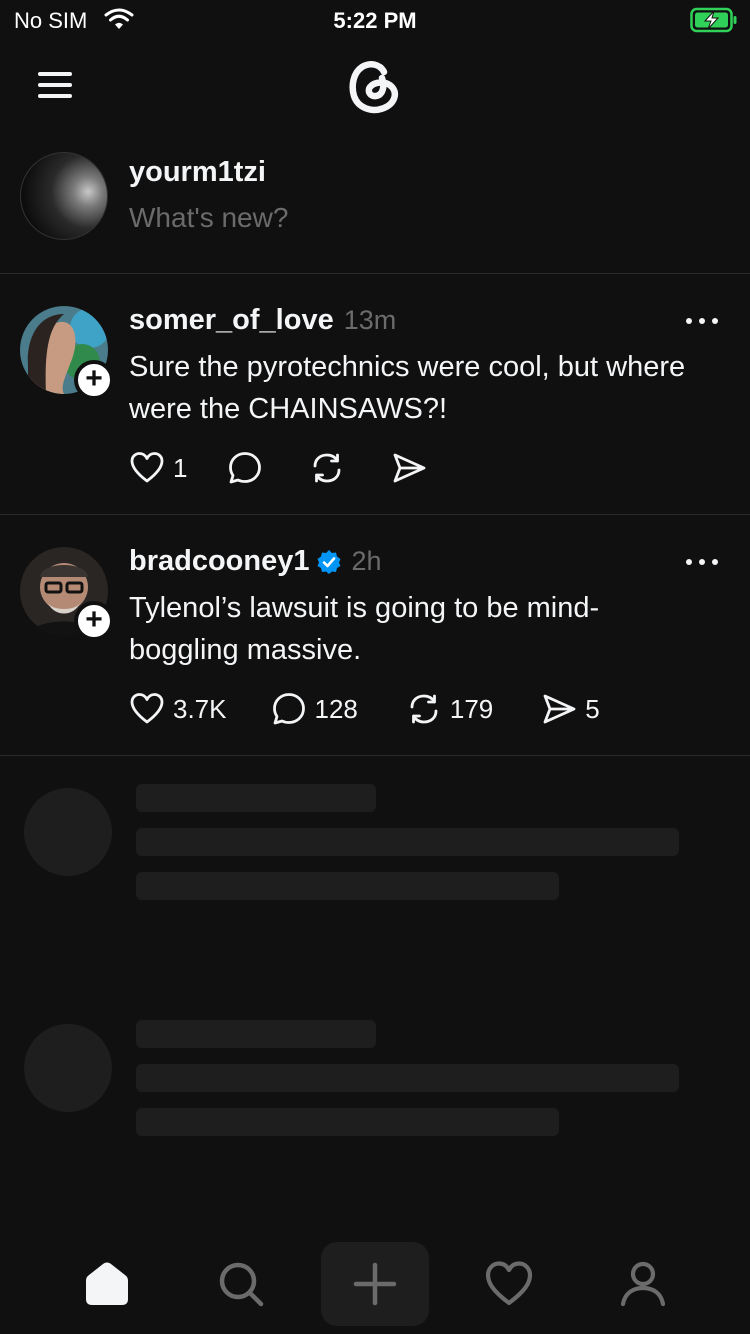 The height and width of the screenshot is (1334, 750). I want to click on repost-button, so click(327, 468).